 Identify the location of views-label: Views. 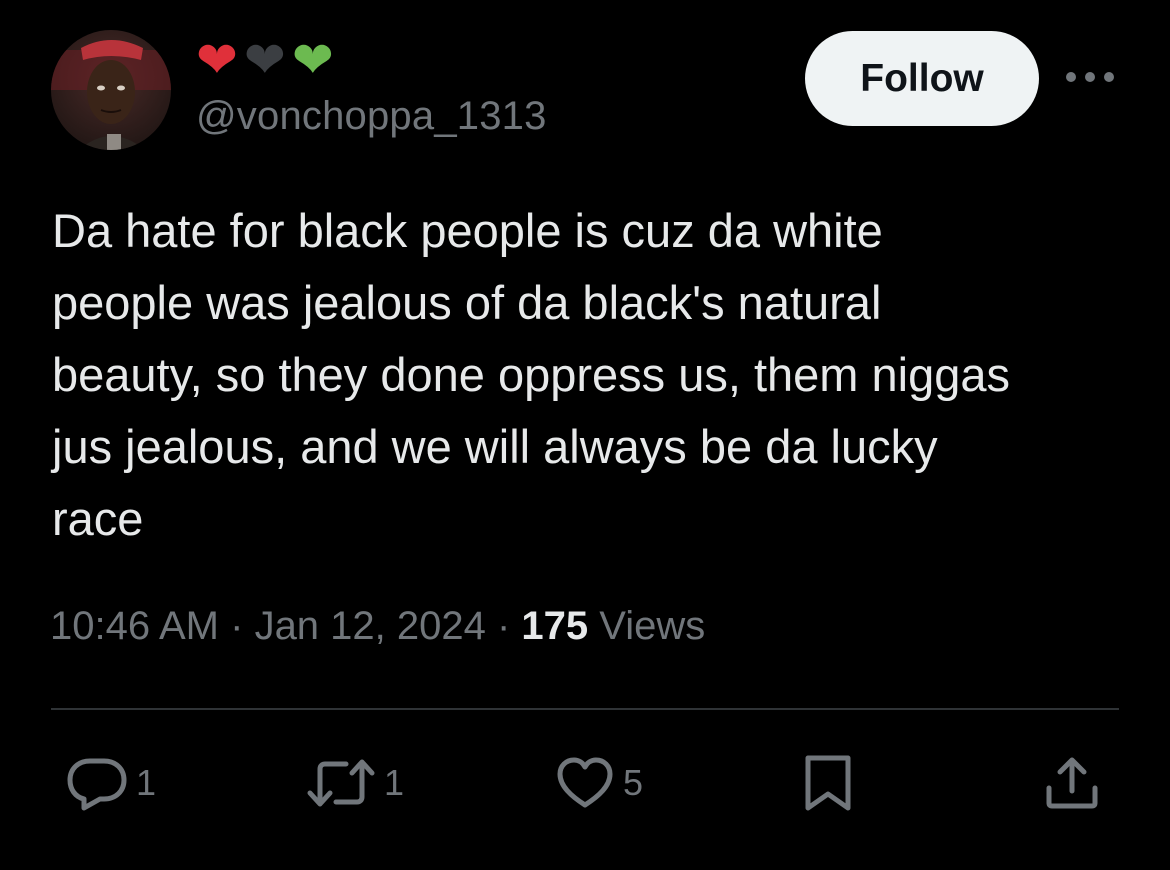
(647, 626).